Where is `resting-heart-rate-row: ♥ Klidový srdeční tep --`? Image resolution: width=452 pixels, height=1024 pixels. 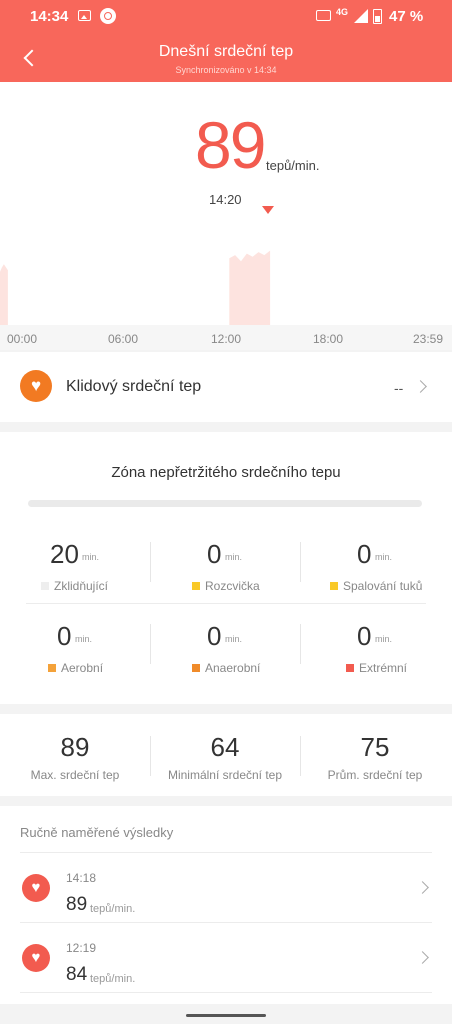 resting-heart-rate-row: ♥ Klidový srdeční tep -- is located at coordinates (226, 387).